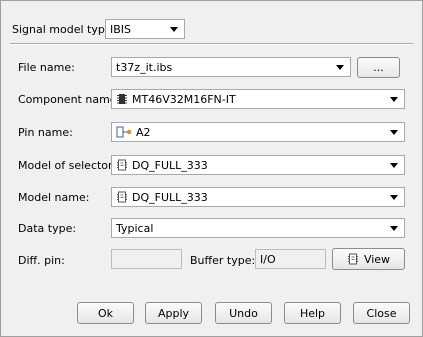 Image resolution: width=423 pixels, height=337 pixels. What do you see at coordinates (69, 99) in the screenshot?
I see `component-name-label: Component name:` at bounding box center [69, 99].